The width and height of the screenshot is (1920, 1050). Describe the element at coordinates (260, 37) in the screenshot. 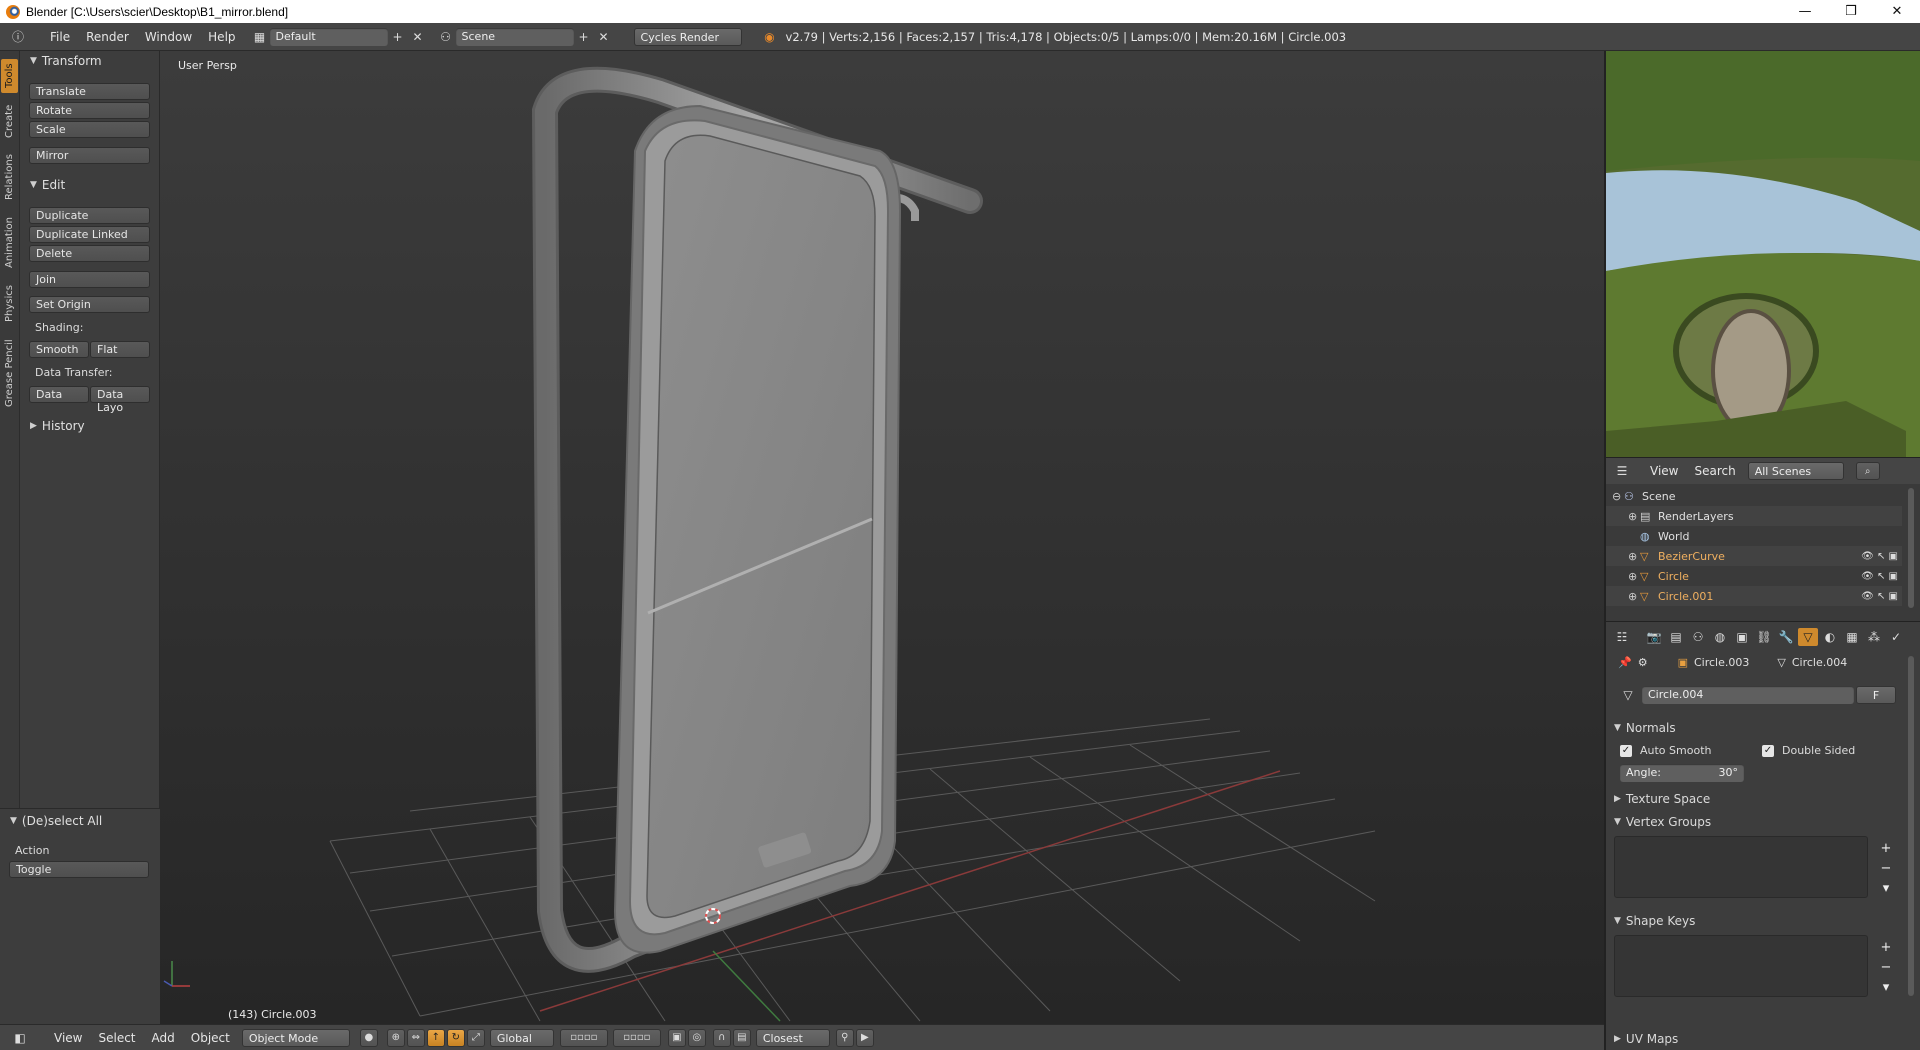

I see `screen-layout-icon: ▦` at that location.